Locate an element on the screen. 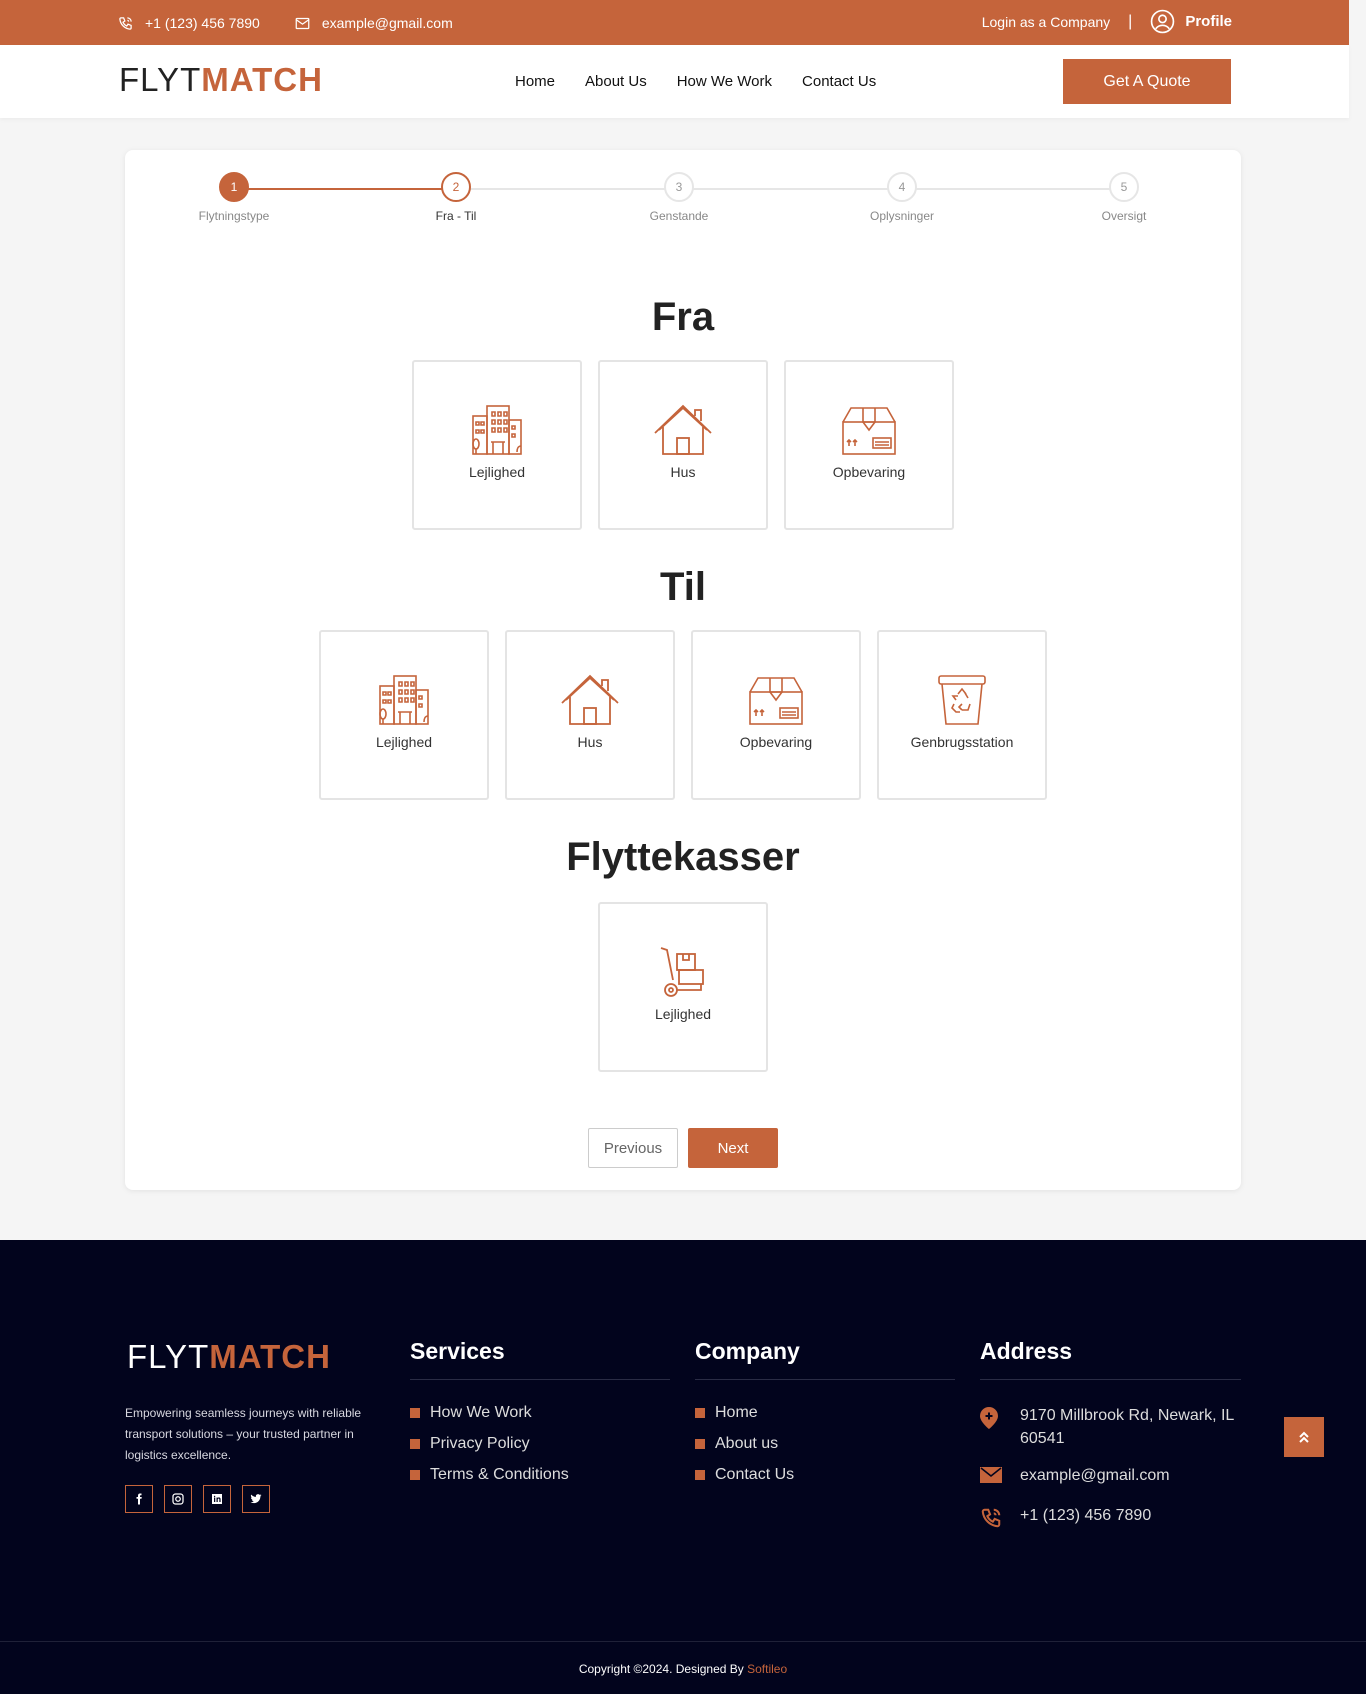 The image size is (1366, 1694). til-options: Lejlighed Hus Opbevaring Genbrugsstation is located at coordinates (683, 715).